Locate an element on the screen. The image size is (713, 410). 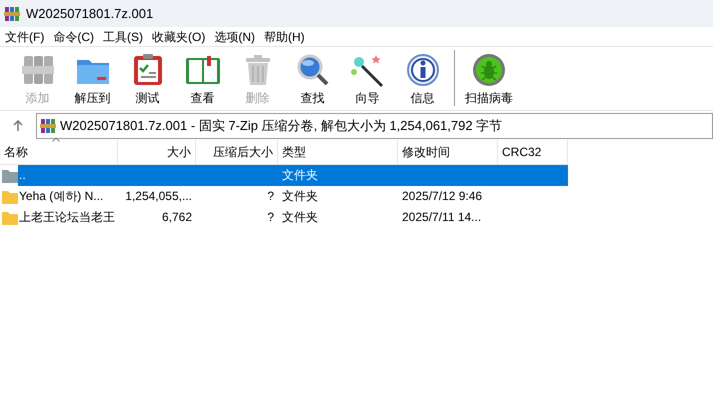
info-icon is located at coordinates (422, 70).